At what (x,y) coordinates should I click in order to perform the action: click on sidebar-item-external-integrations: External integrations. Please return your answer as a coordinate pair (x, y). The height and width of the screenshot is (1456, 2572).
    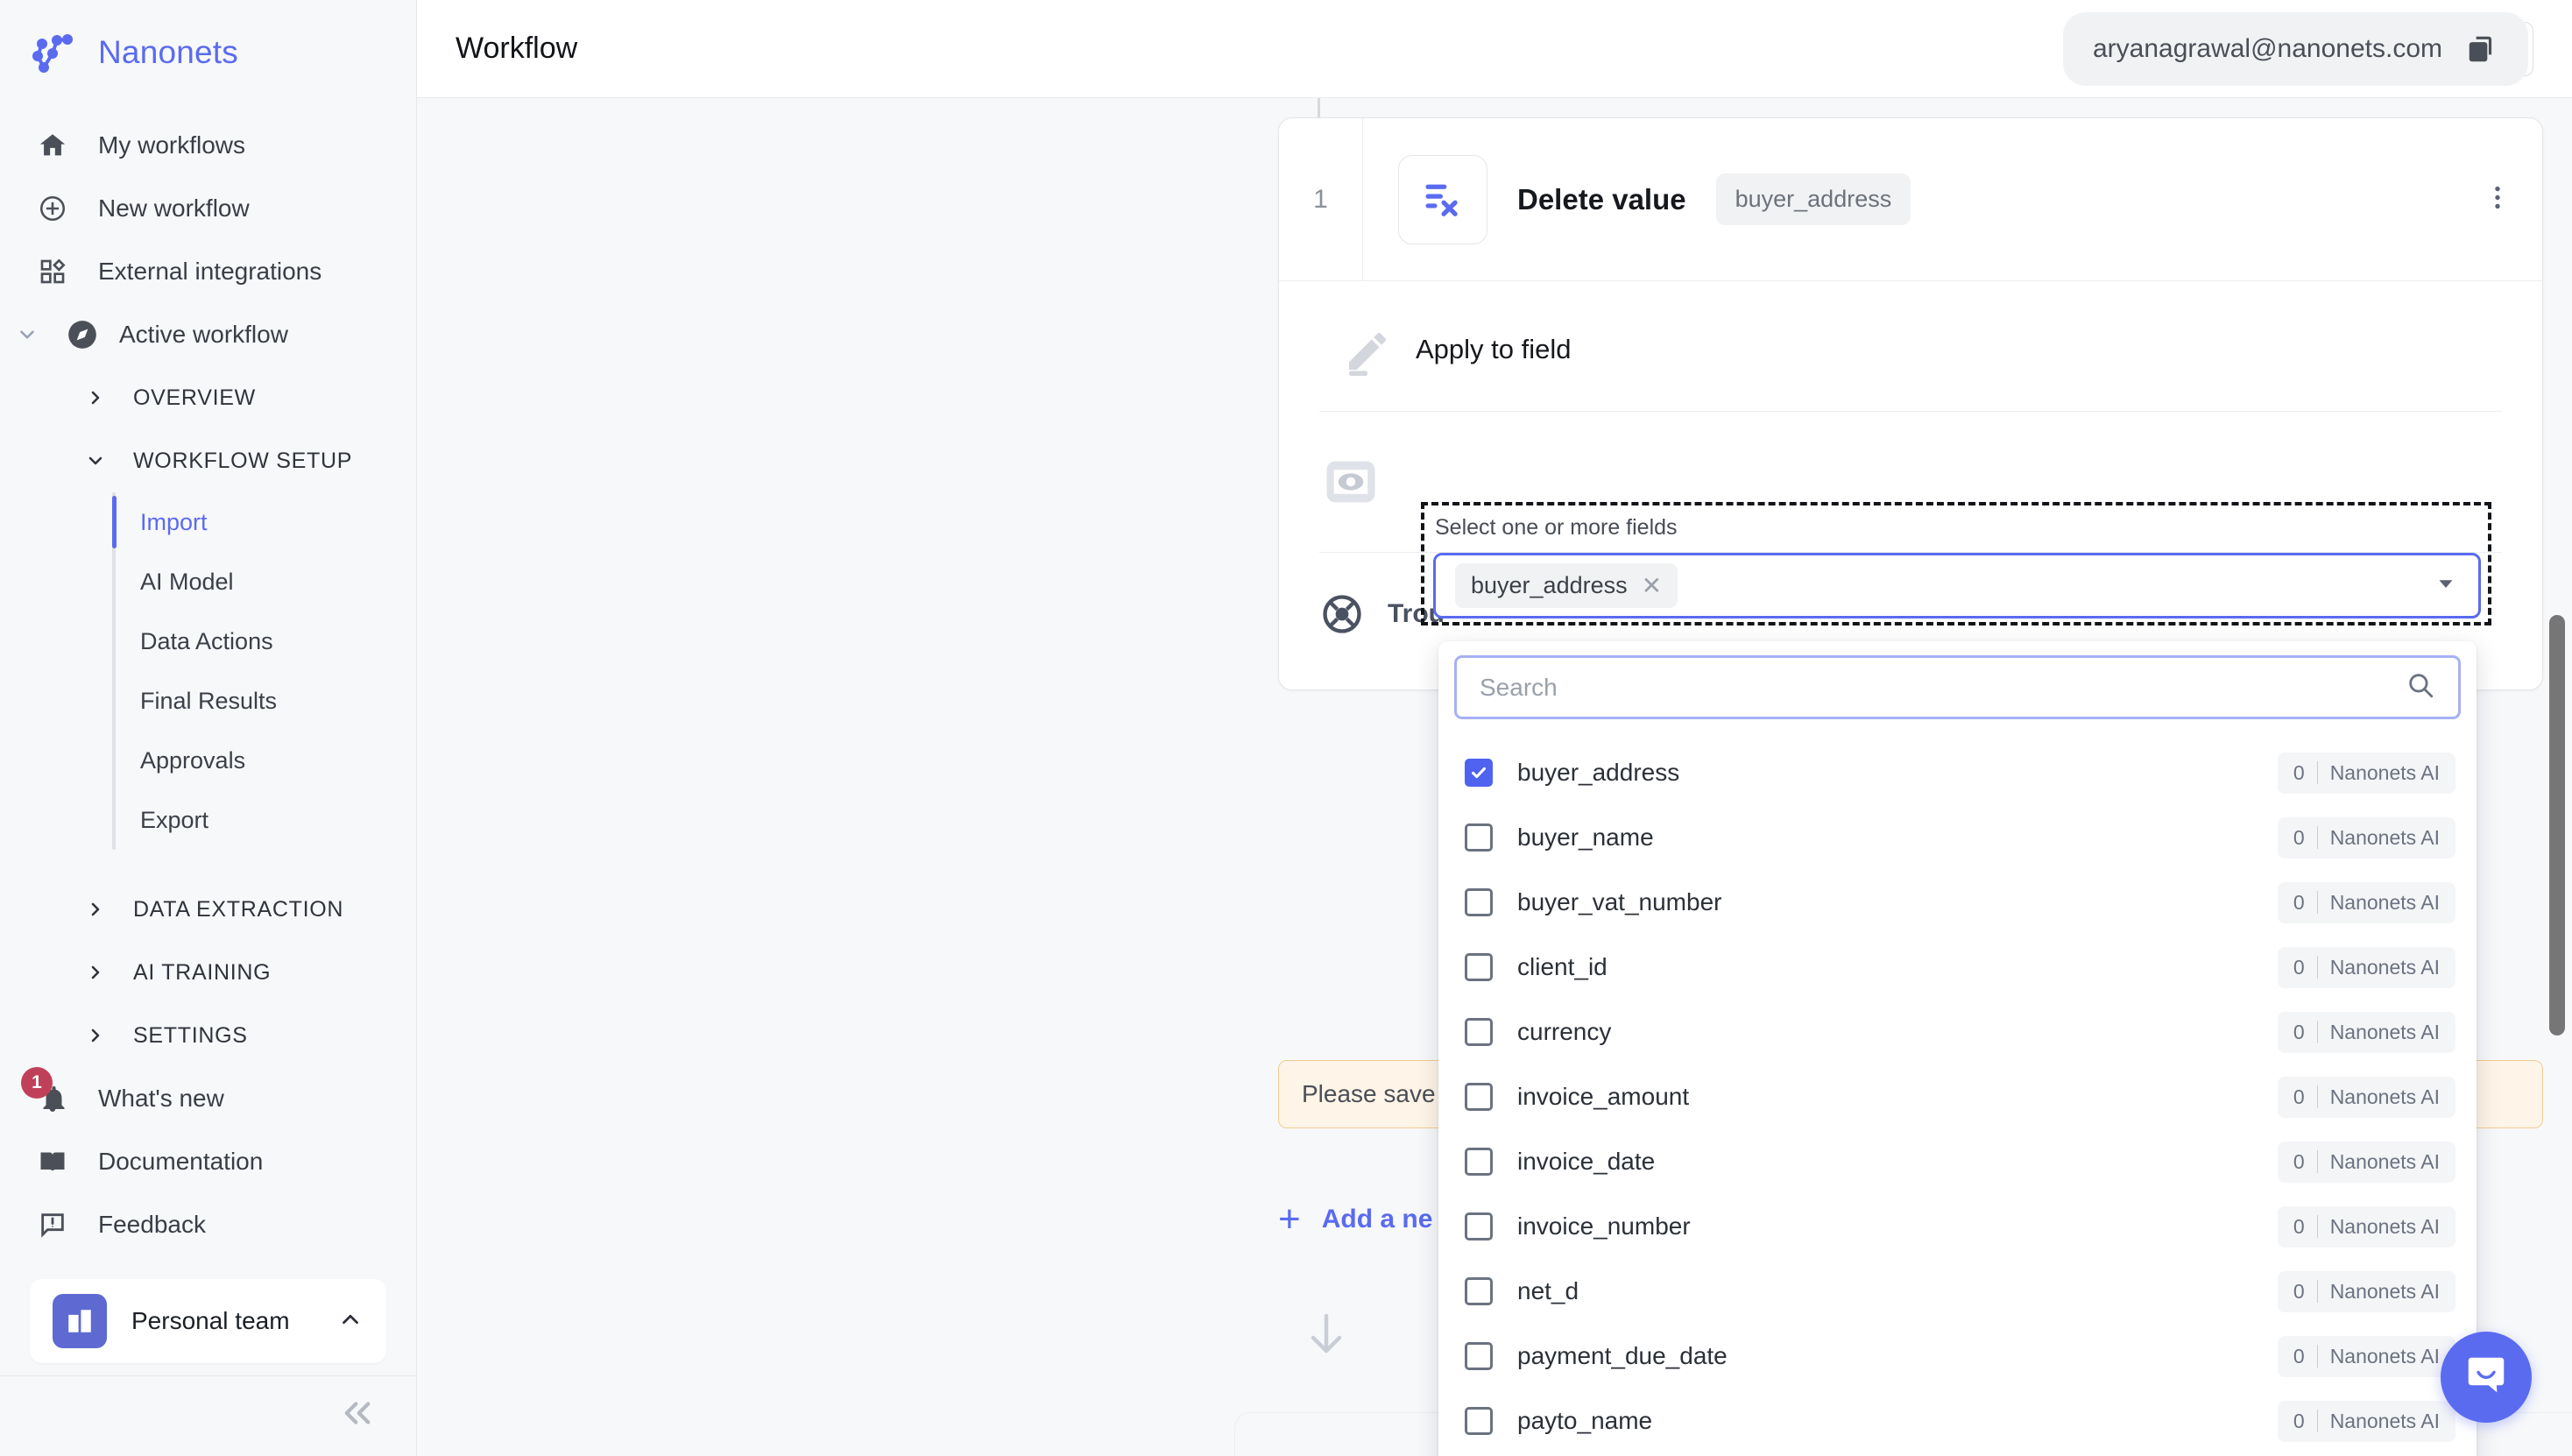
    Looking at the image, I should click on (208, 271).